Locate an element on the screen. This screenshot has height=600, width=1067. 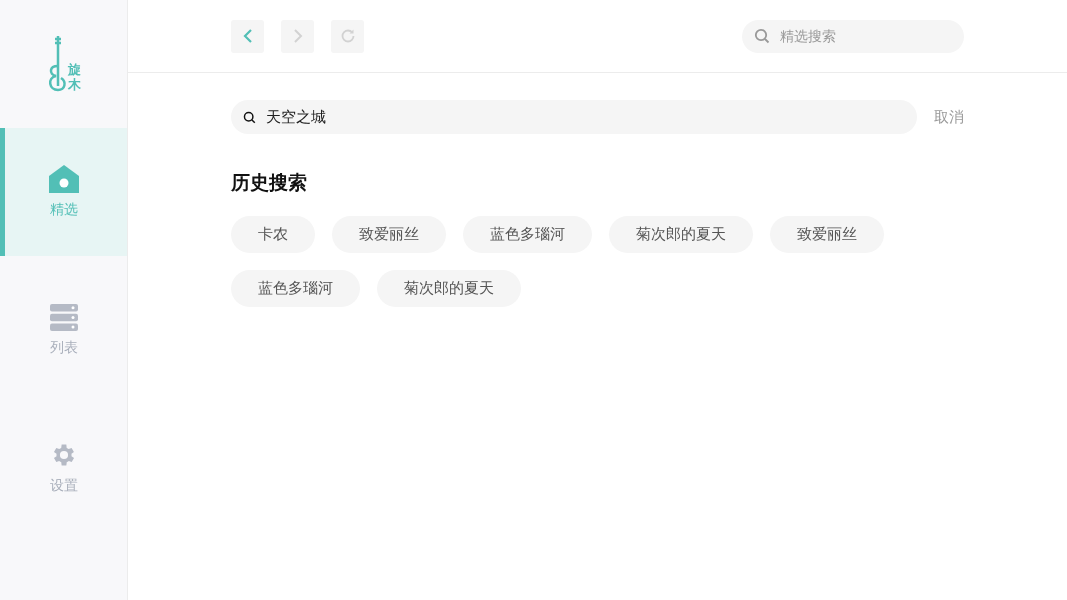
search-input: 天空之城 is located at coordinates (584, 117).